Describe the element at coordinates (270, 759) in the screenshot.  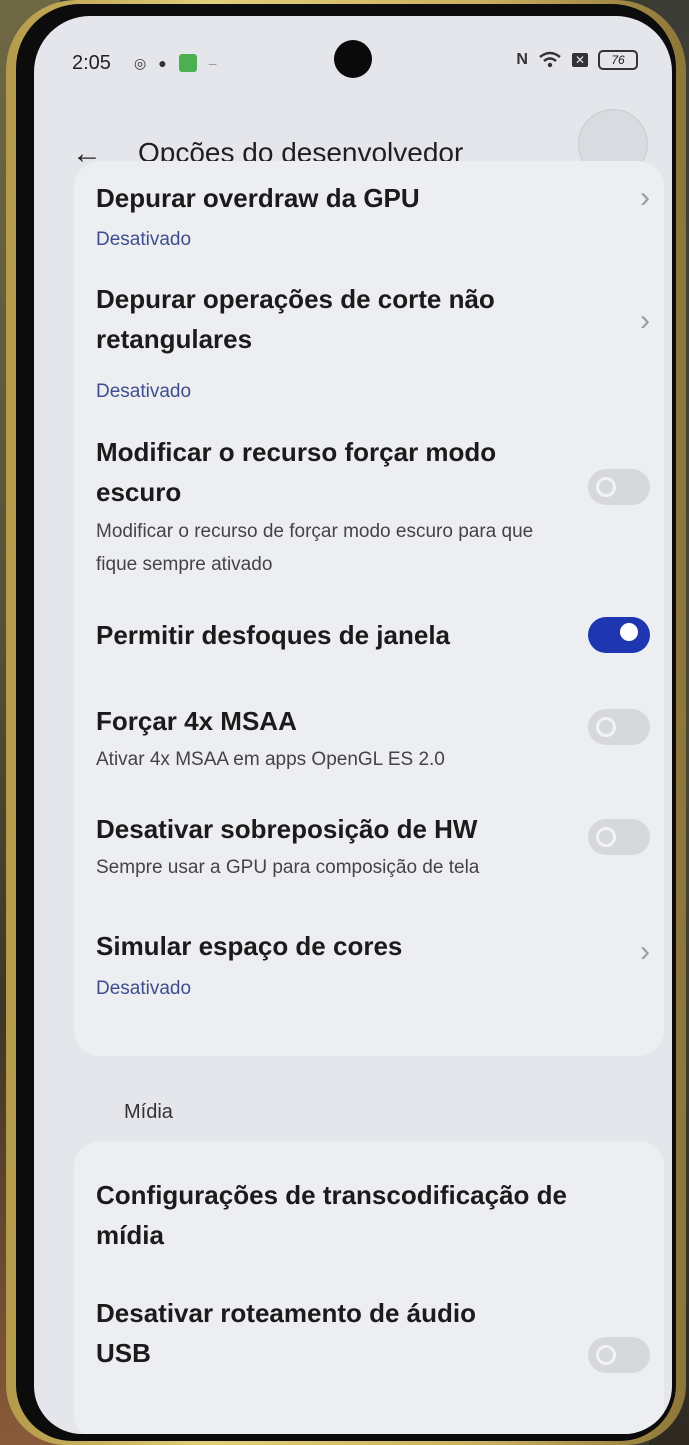
I see `setting-description: Ativar 4x MSAA em apps OpenGL ES 2.0` at that location.